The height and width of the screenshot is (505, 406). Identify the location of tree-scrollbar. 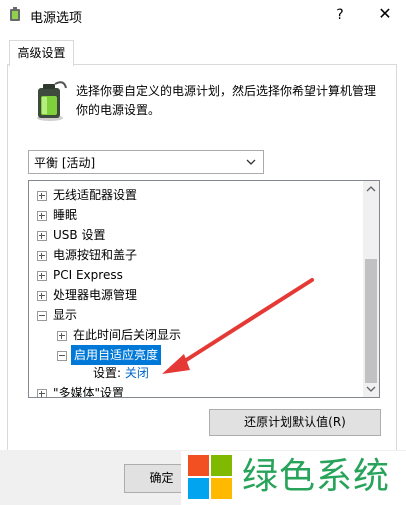
(371, 289).